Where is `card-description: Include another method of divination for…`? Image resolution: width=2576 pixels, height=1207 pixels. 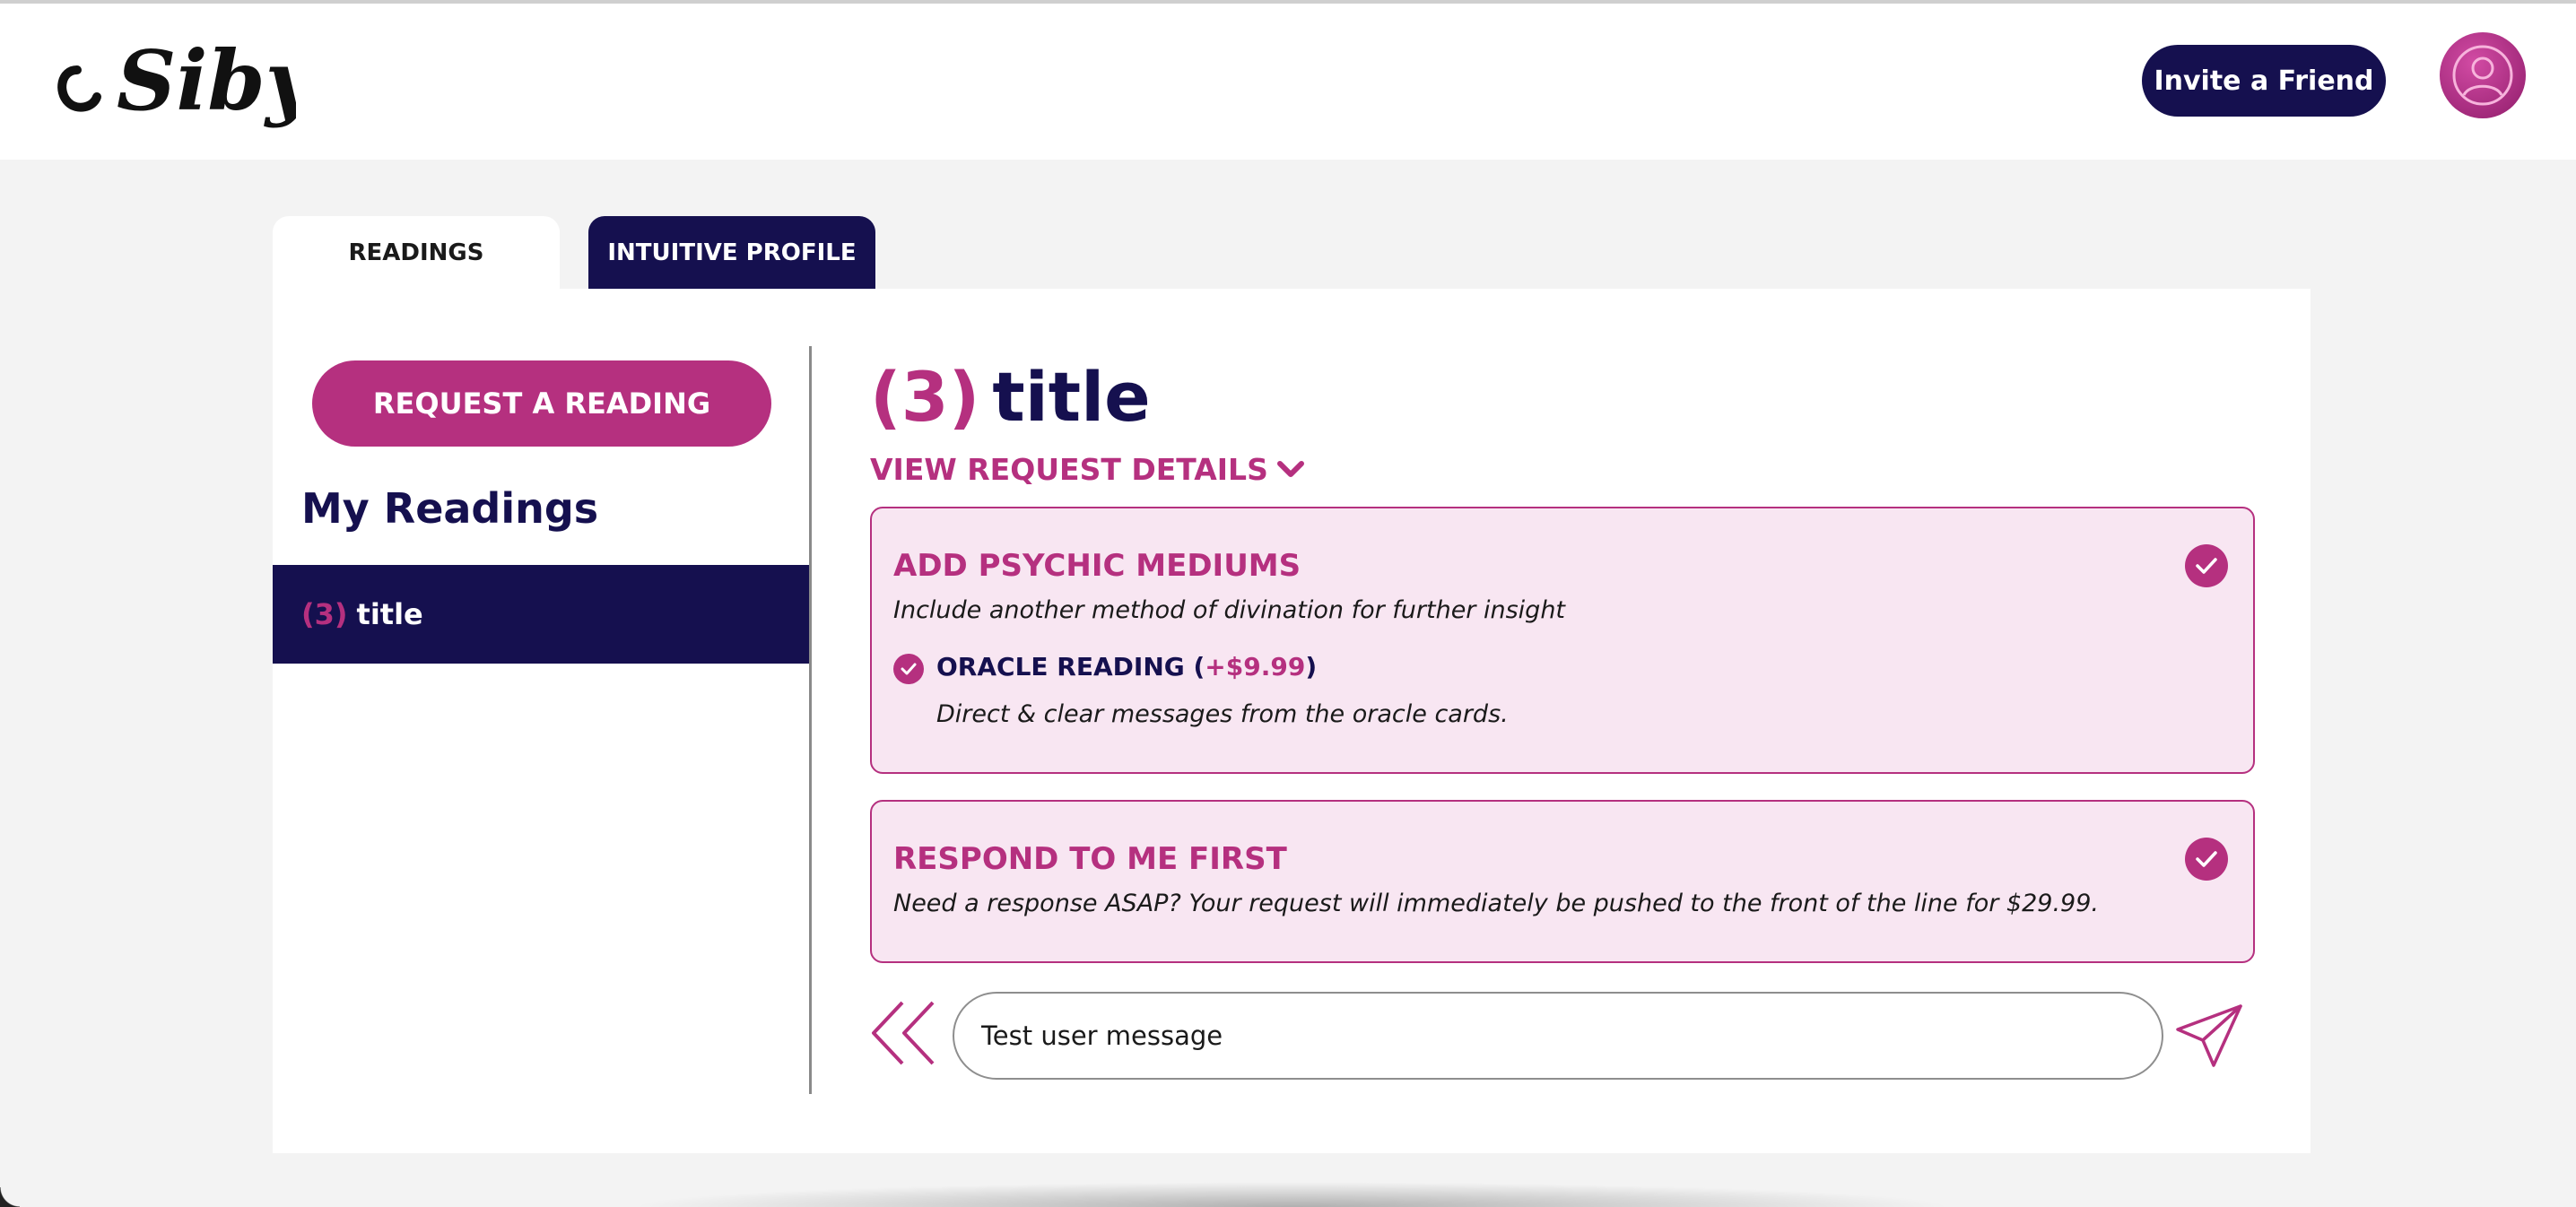 card-description: Include another method of divination for… is located at coordinates (1229, 610).